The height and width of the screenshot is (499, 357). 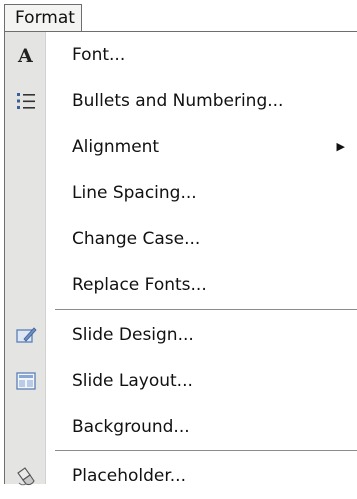 I want to click on format-menu-title: Format, so click(x=45, y=18).